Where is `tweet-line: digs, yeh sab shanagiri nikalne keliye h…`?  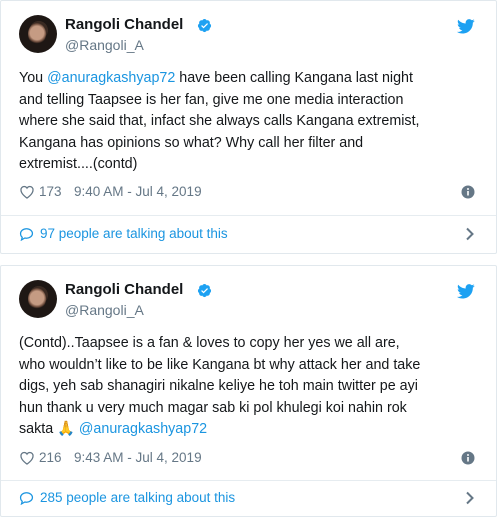 tweet-line: digs, yeh sab shanagiri nikalne keliye h… is located at coordinates (218, 386).